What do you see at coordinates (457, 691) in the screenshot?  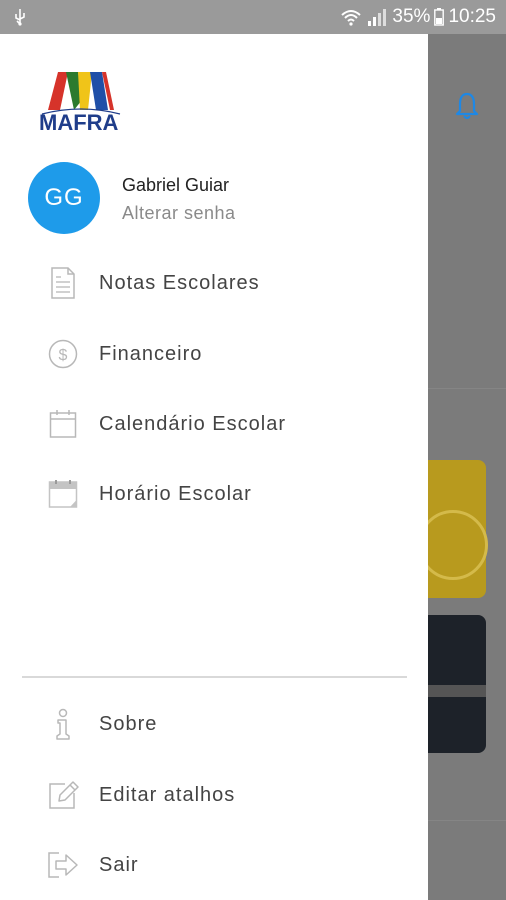 I see `shelf-shape` at bounding box center [457, 691].